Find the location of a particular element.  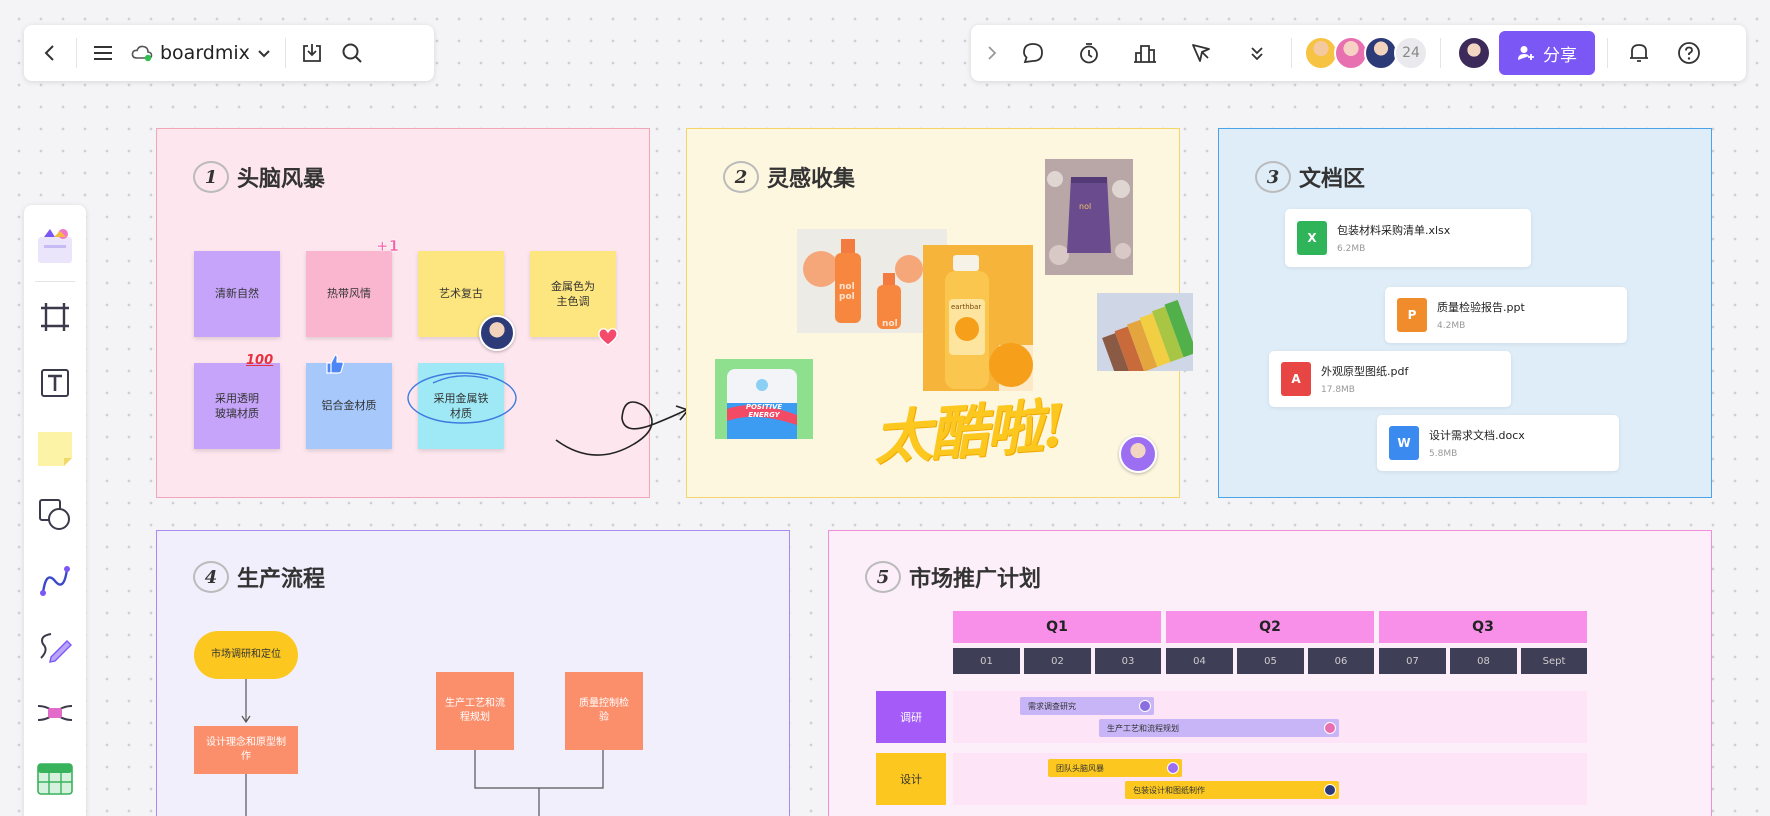

collapse-toolbar-button is located at coordinates (992, 53).